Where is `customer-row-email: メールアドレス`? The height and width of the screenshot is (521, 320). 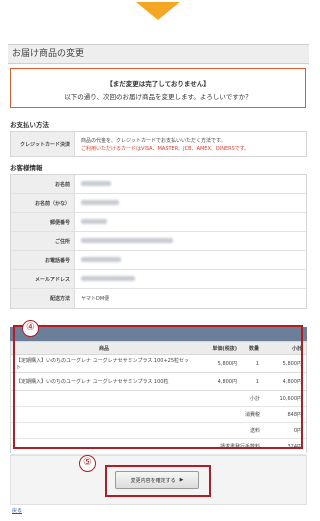 customer-row-email: メールアドレス is located at coordinates (158, 279).